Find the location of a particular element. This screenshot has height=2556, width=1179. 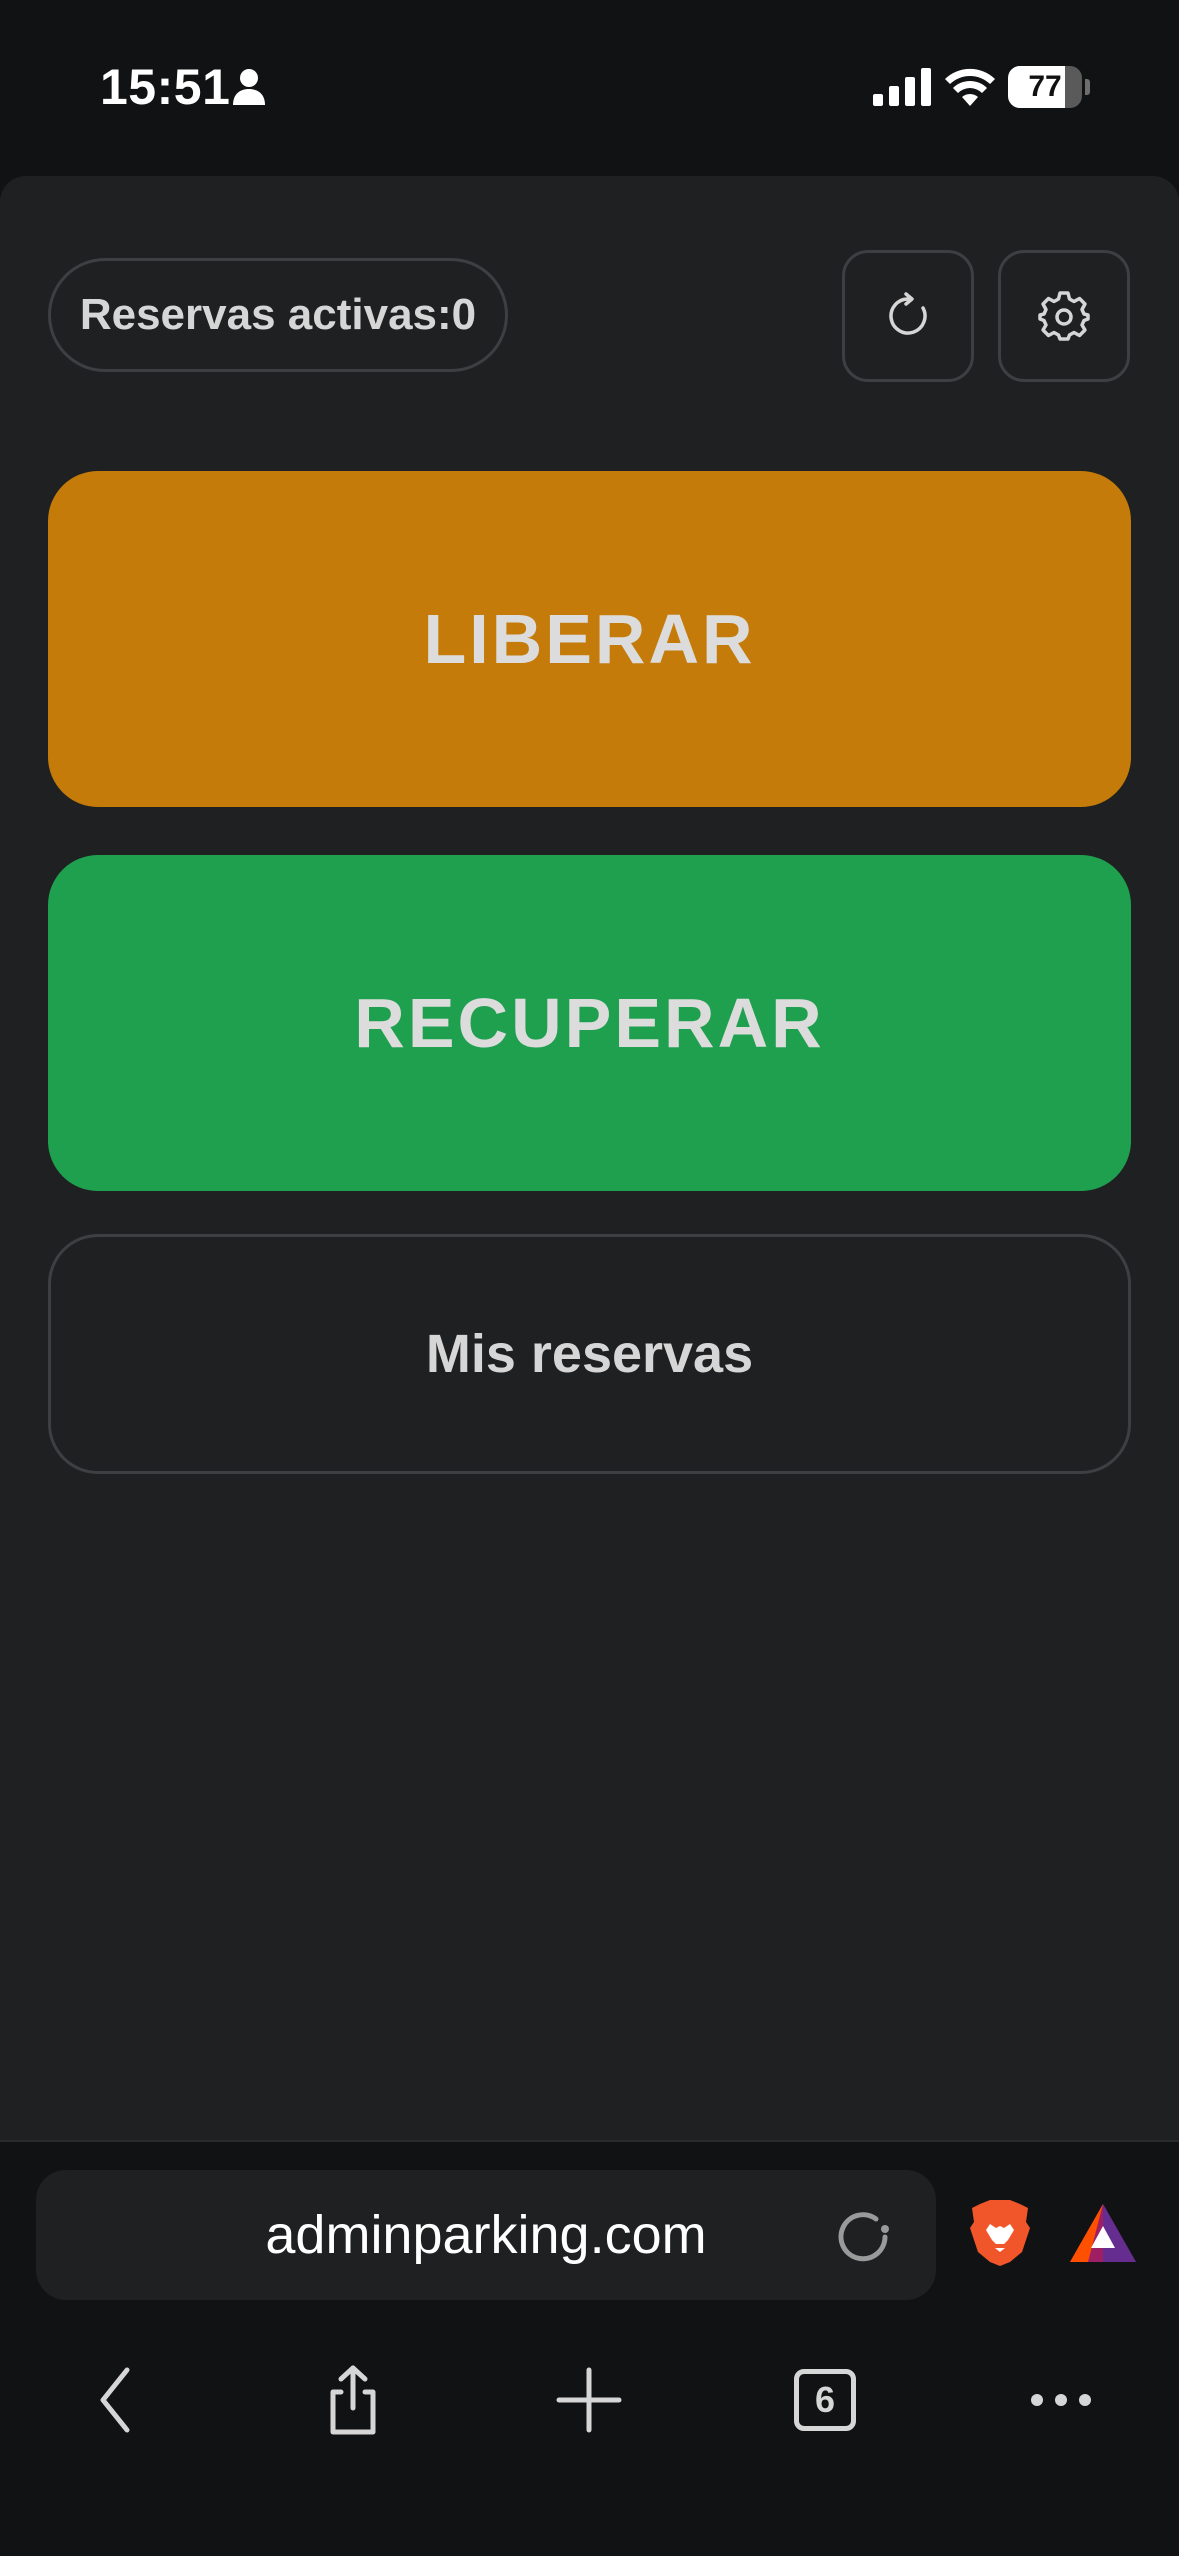

gear-icon is located at coordinates (1064, 316).